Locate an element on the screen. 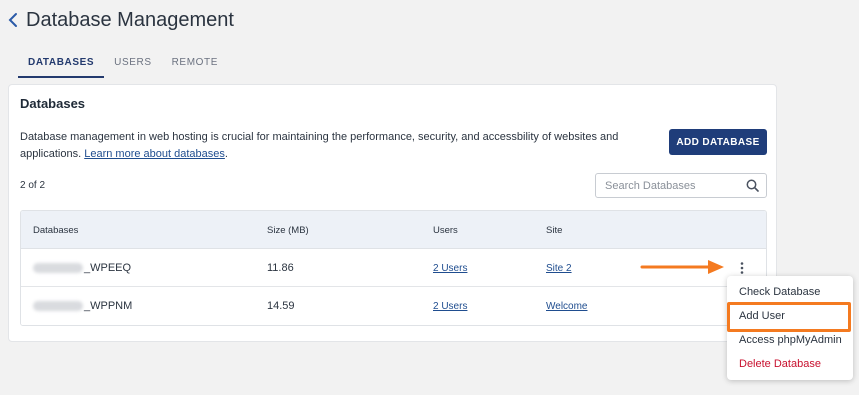 The image size is (859, 395). database-size: 14.59 is located at coordinates (281, 306).